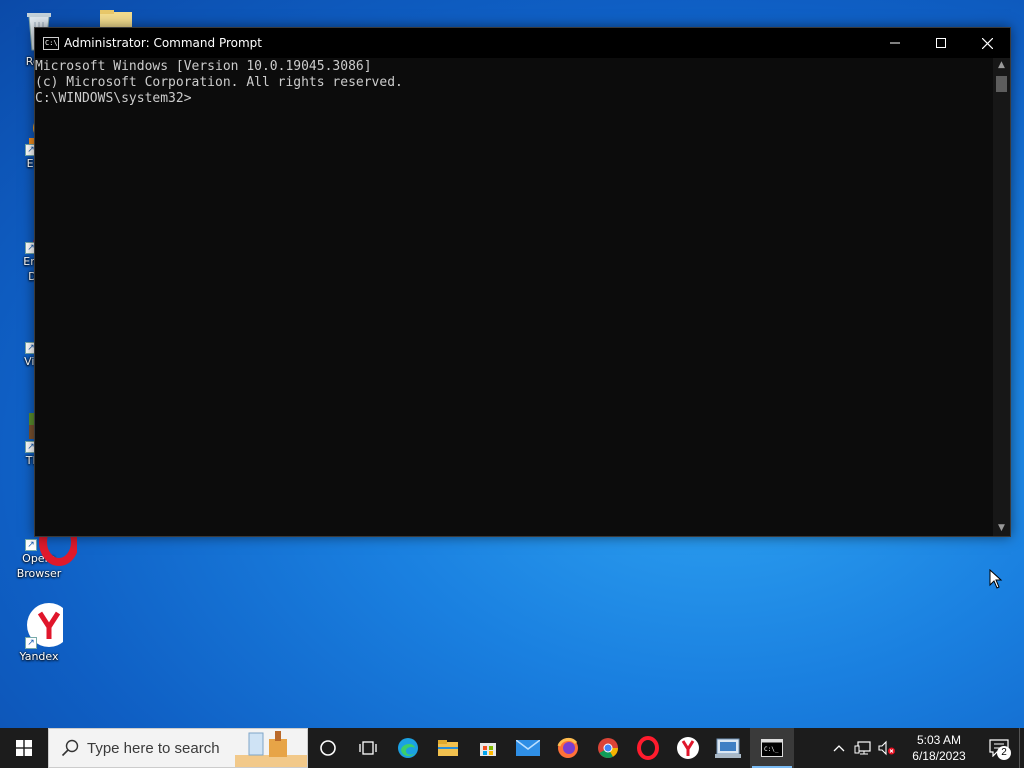 Image resolution: width=1024 pixels, height=768 pixels. I want to click on cmd-icon: C:\, so click(51, 43).